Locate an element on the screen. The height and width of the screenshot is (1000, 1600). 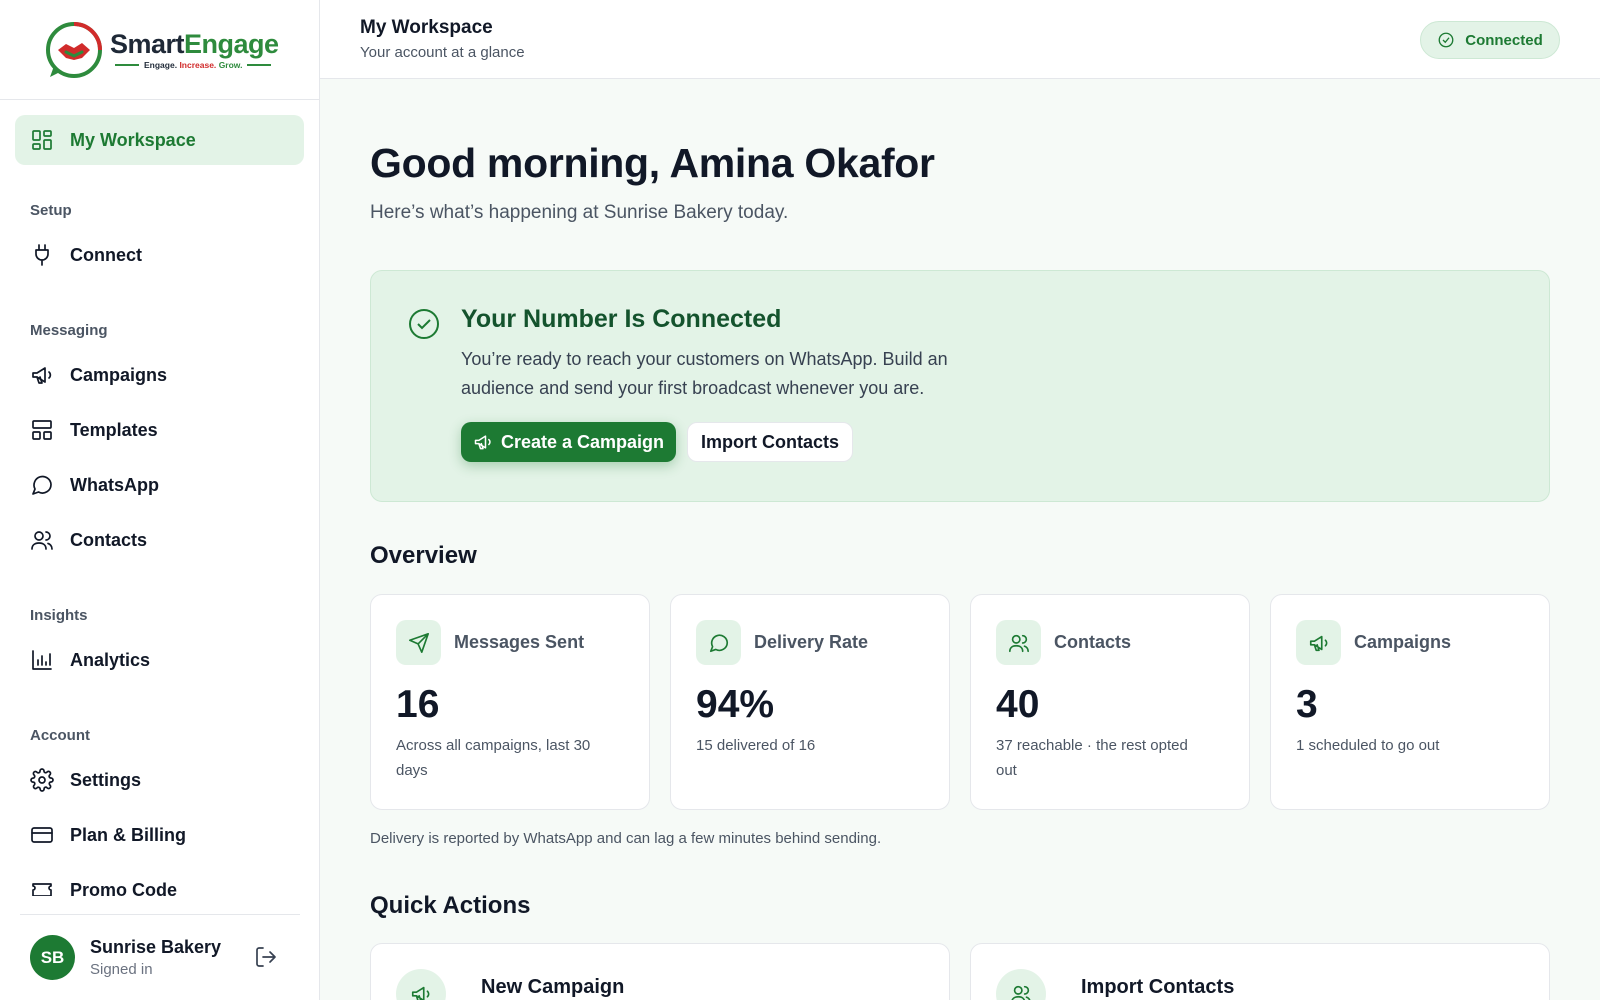
connection-status-badge: Connected is located at coordinates (1490, 40).